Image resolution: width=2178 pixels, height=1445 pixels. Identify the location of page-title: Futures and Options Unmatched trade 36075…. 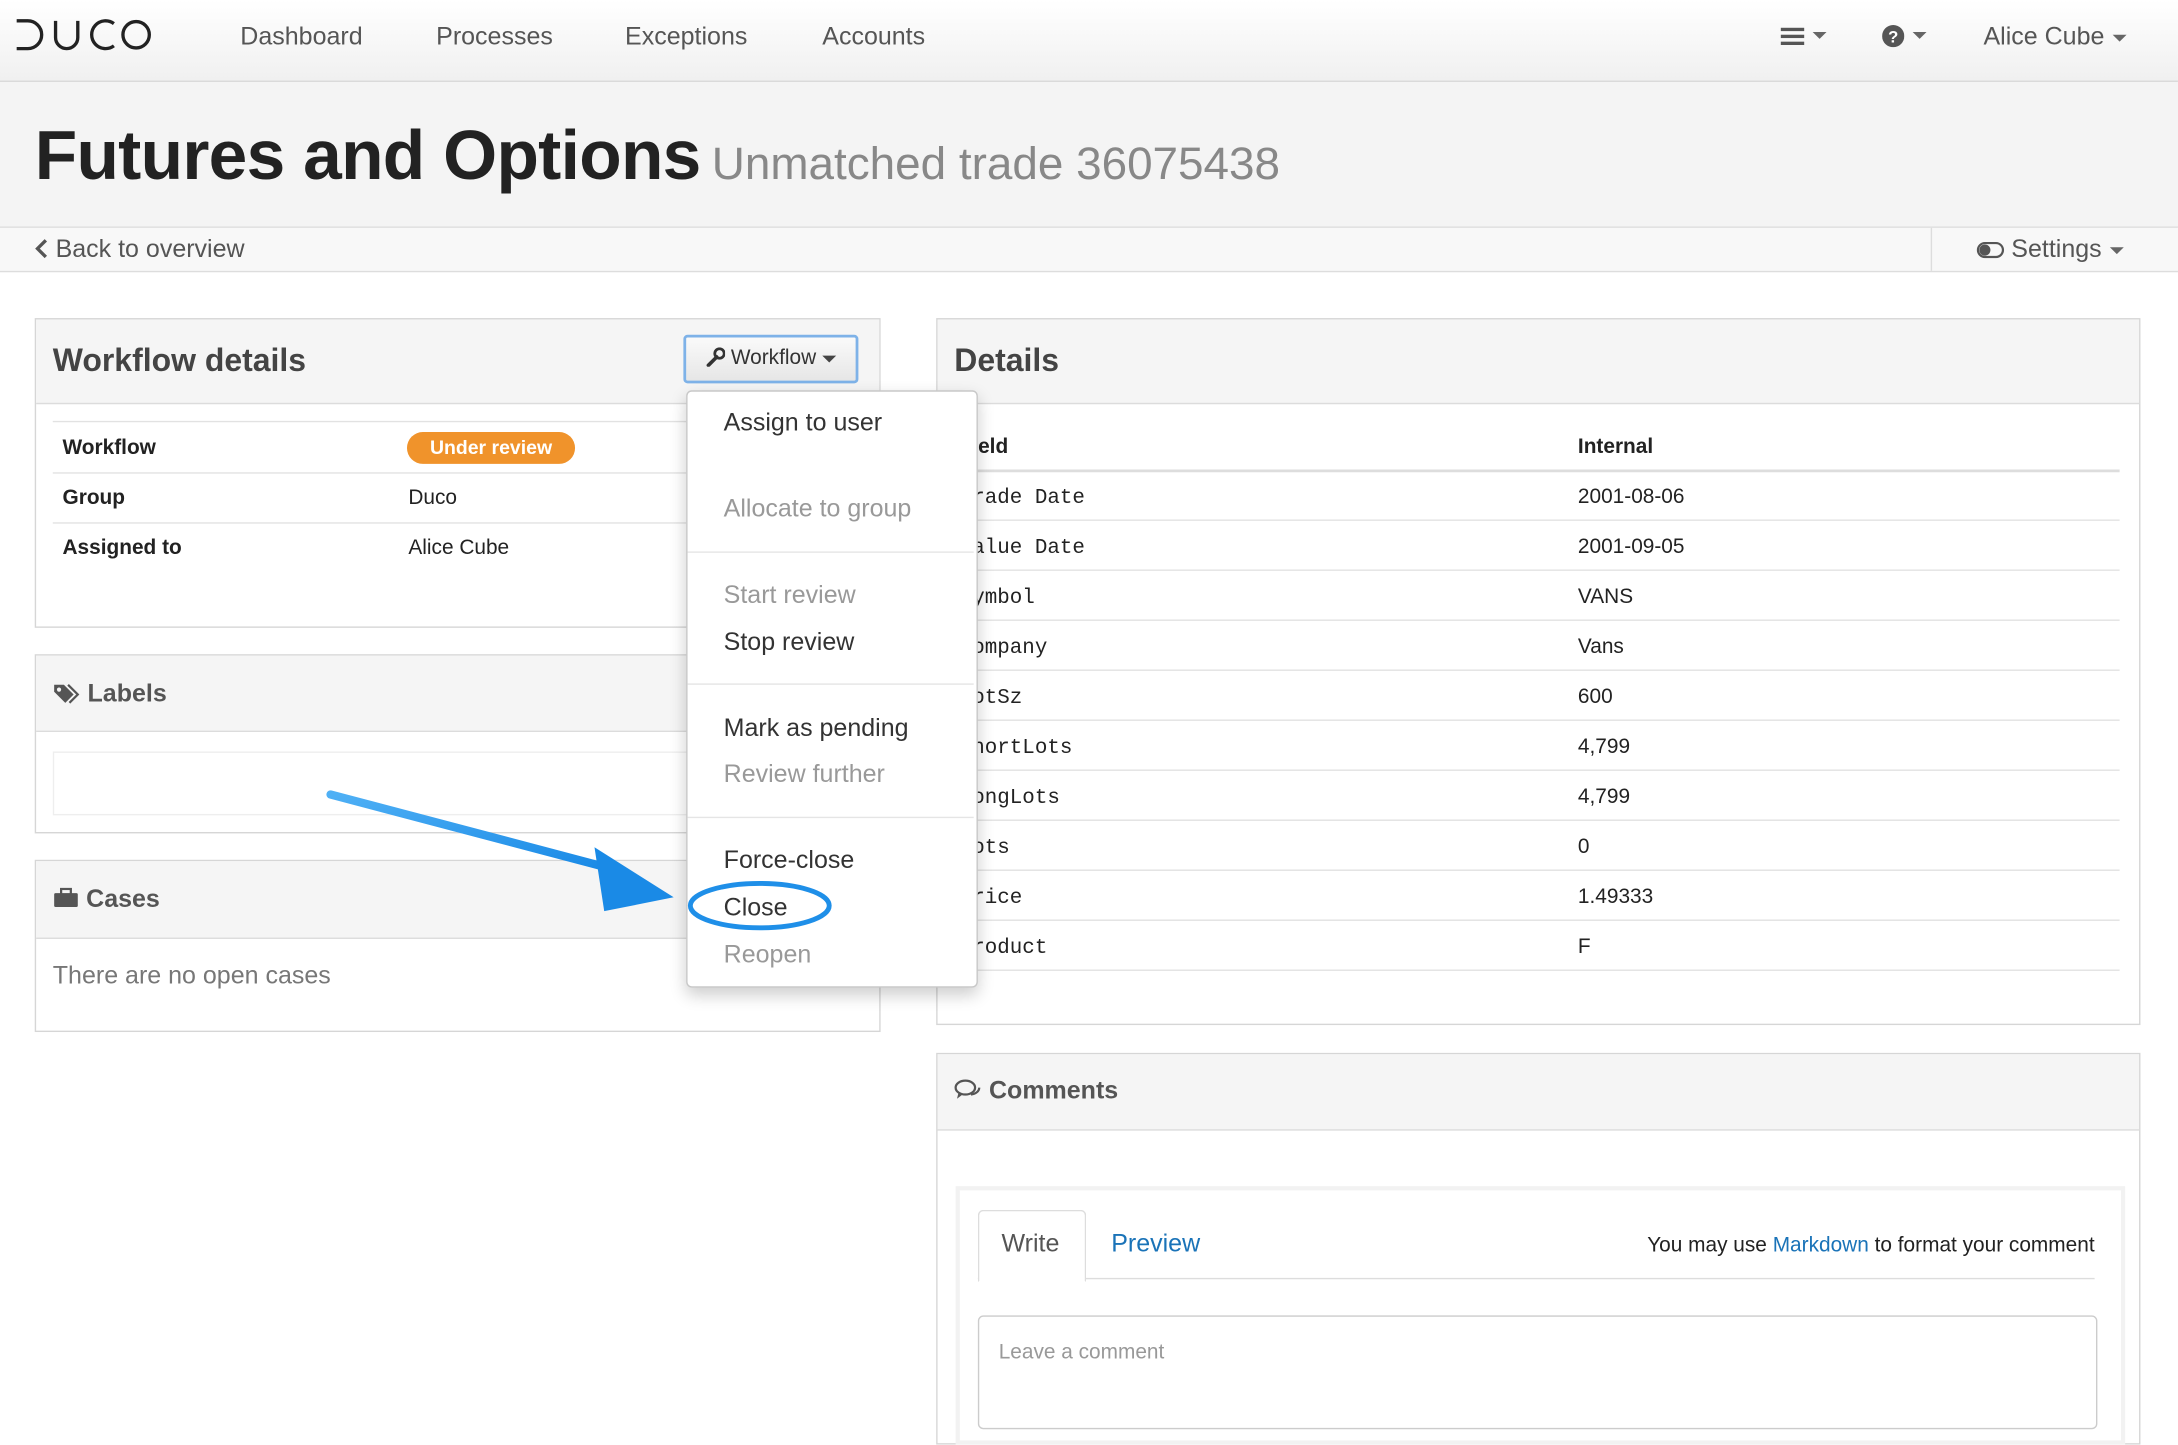
(657, 155).